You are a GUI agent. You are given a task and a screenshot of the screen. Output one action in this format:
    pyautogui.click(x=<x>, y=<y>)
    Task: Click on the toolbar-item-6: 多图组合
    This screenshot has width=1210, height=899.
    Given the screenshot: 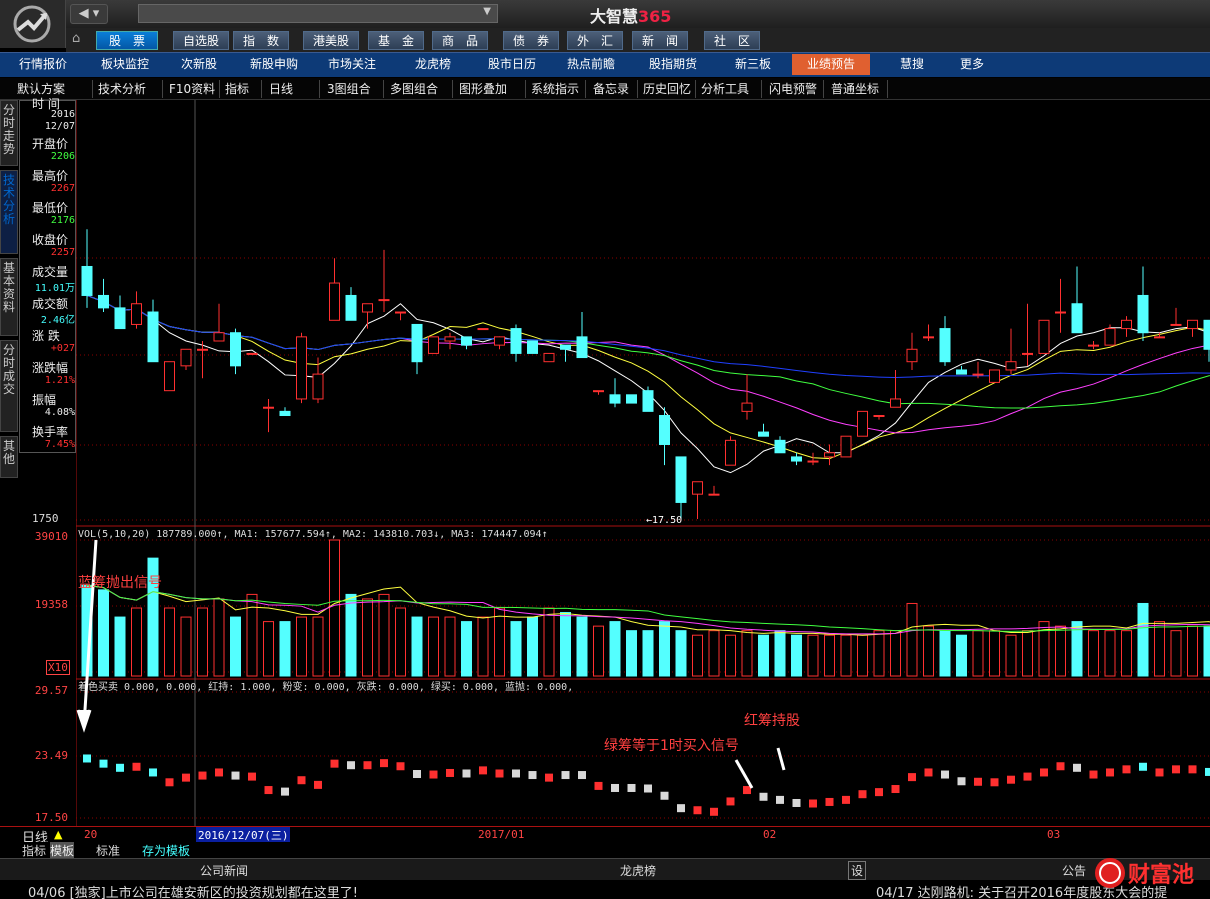 What is the action you would take?
    pyautogui.click(x=420, y=89)
    